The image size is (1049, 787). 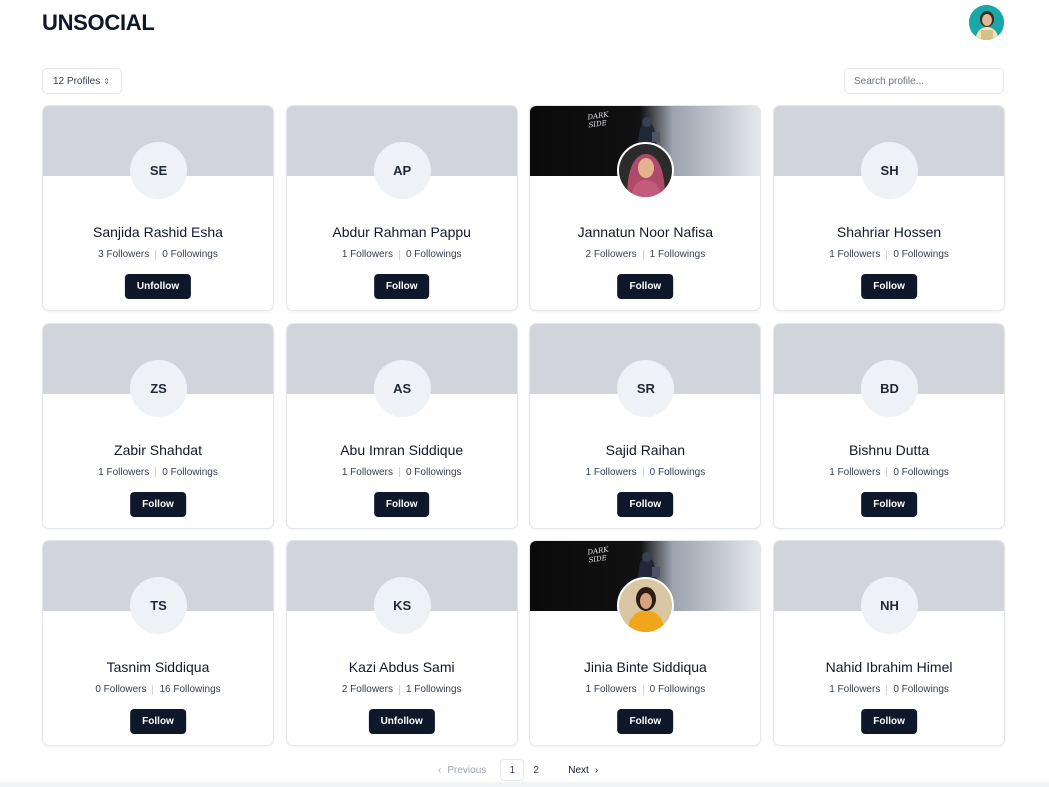 What do you see at coordinates (190, 689) in the screenshot?
I see `followings-count: 16 Followings` at bounding box center [190, 689].